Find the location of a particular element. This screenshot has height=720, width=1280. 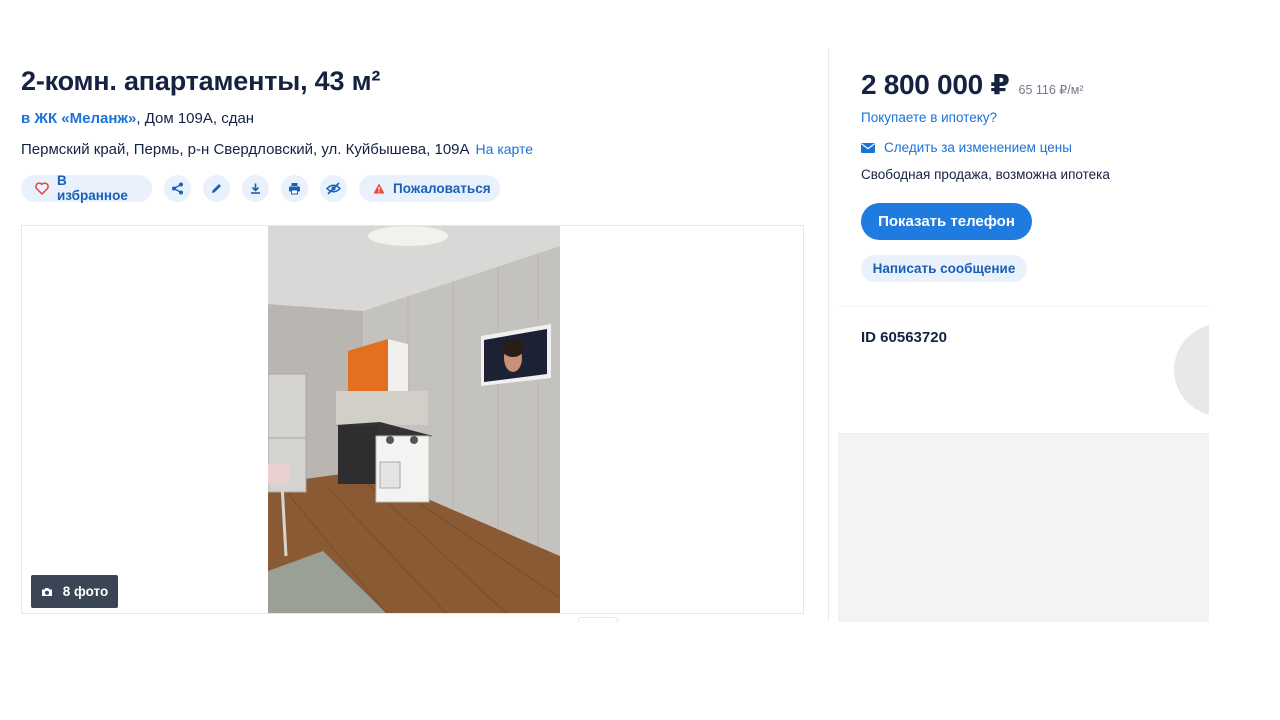

mortgage-link: Покупаете в ипотеку? is located at coordinates (929, 117).